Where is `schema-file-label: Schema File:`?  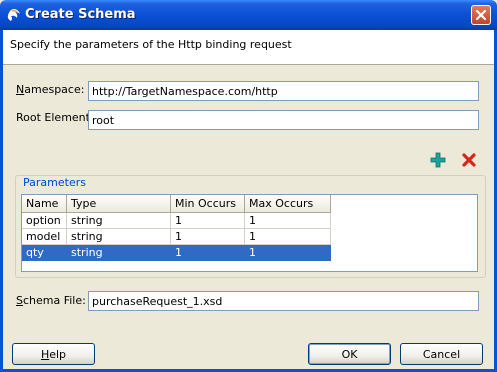
schema-file-label: Schema File: is located at coordinates (51, 300).